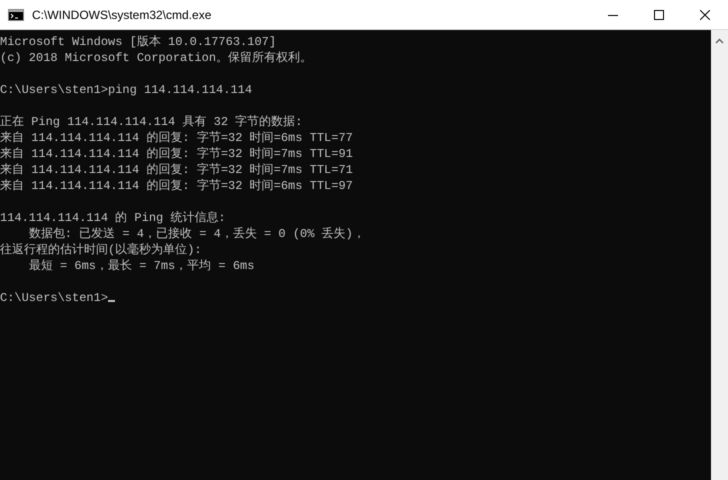 This screenshot has width=728, height=480. What do you see at coordinates (176, 154) in the screenshot?
I see `console-line: 来自 114.114.114.114 的回复: 字节=32 时间=7ms TTL=91` at bounding box center [176, 154].